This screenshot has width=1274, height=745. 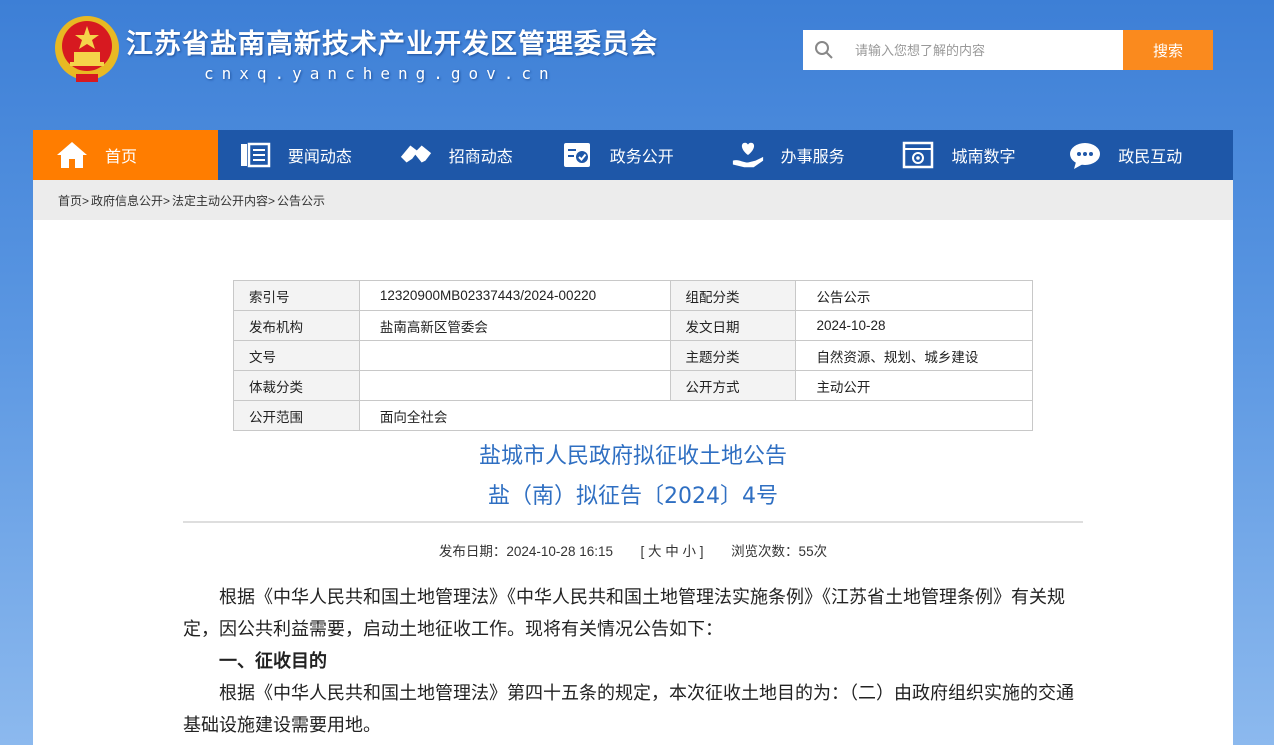 I want to click on nav-item-investment: 招商动态, so click(x=479, y=155).